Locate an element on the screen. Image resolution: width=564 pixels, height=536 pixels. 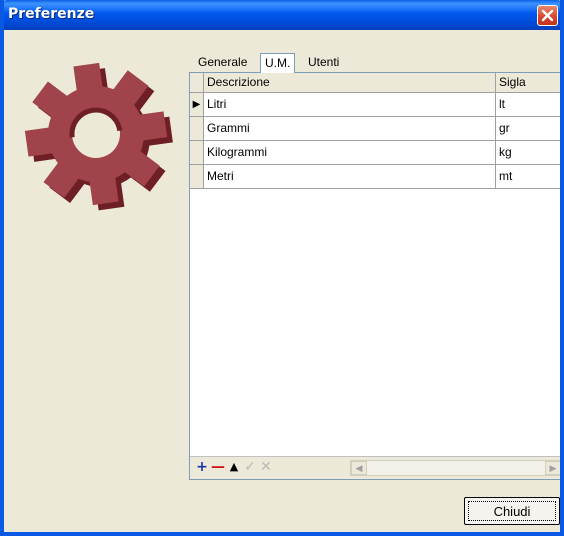
triangle-up-icon: ▲ is located at coordinates (234, 467).